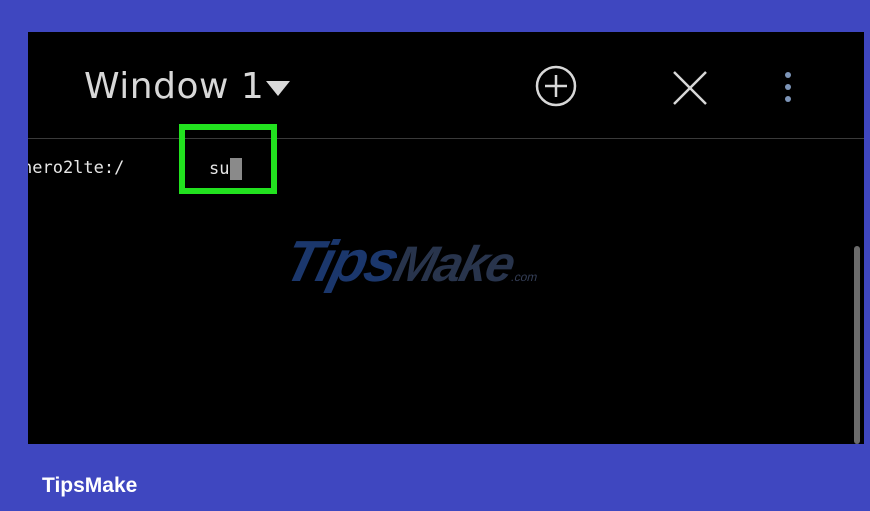  I want to click on add-window-button, so click(556, 86).